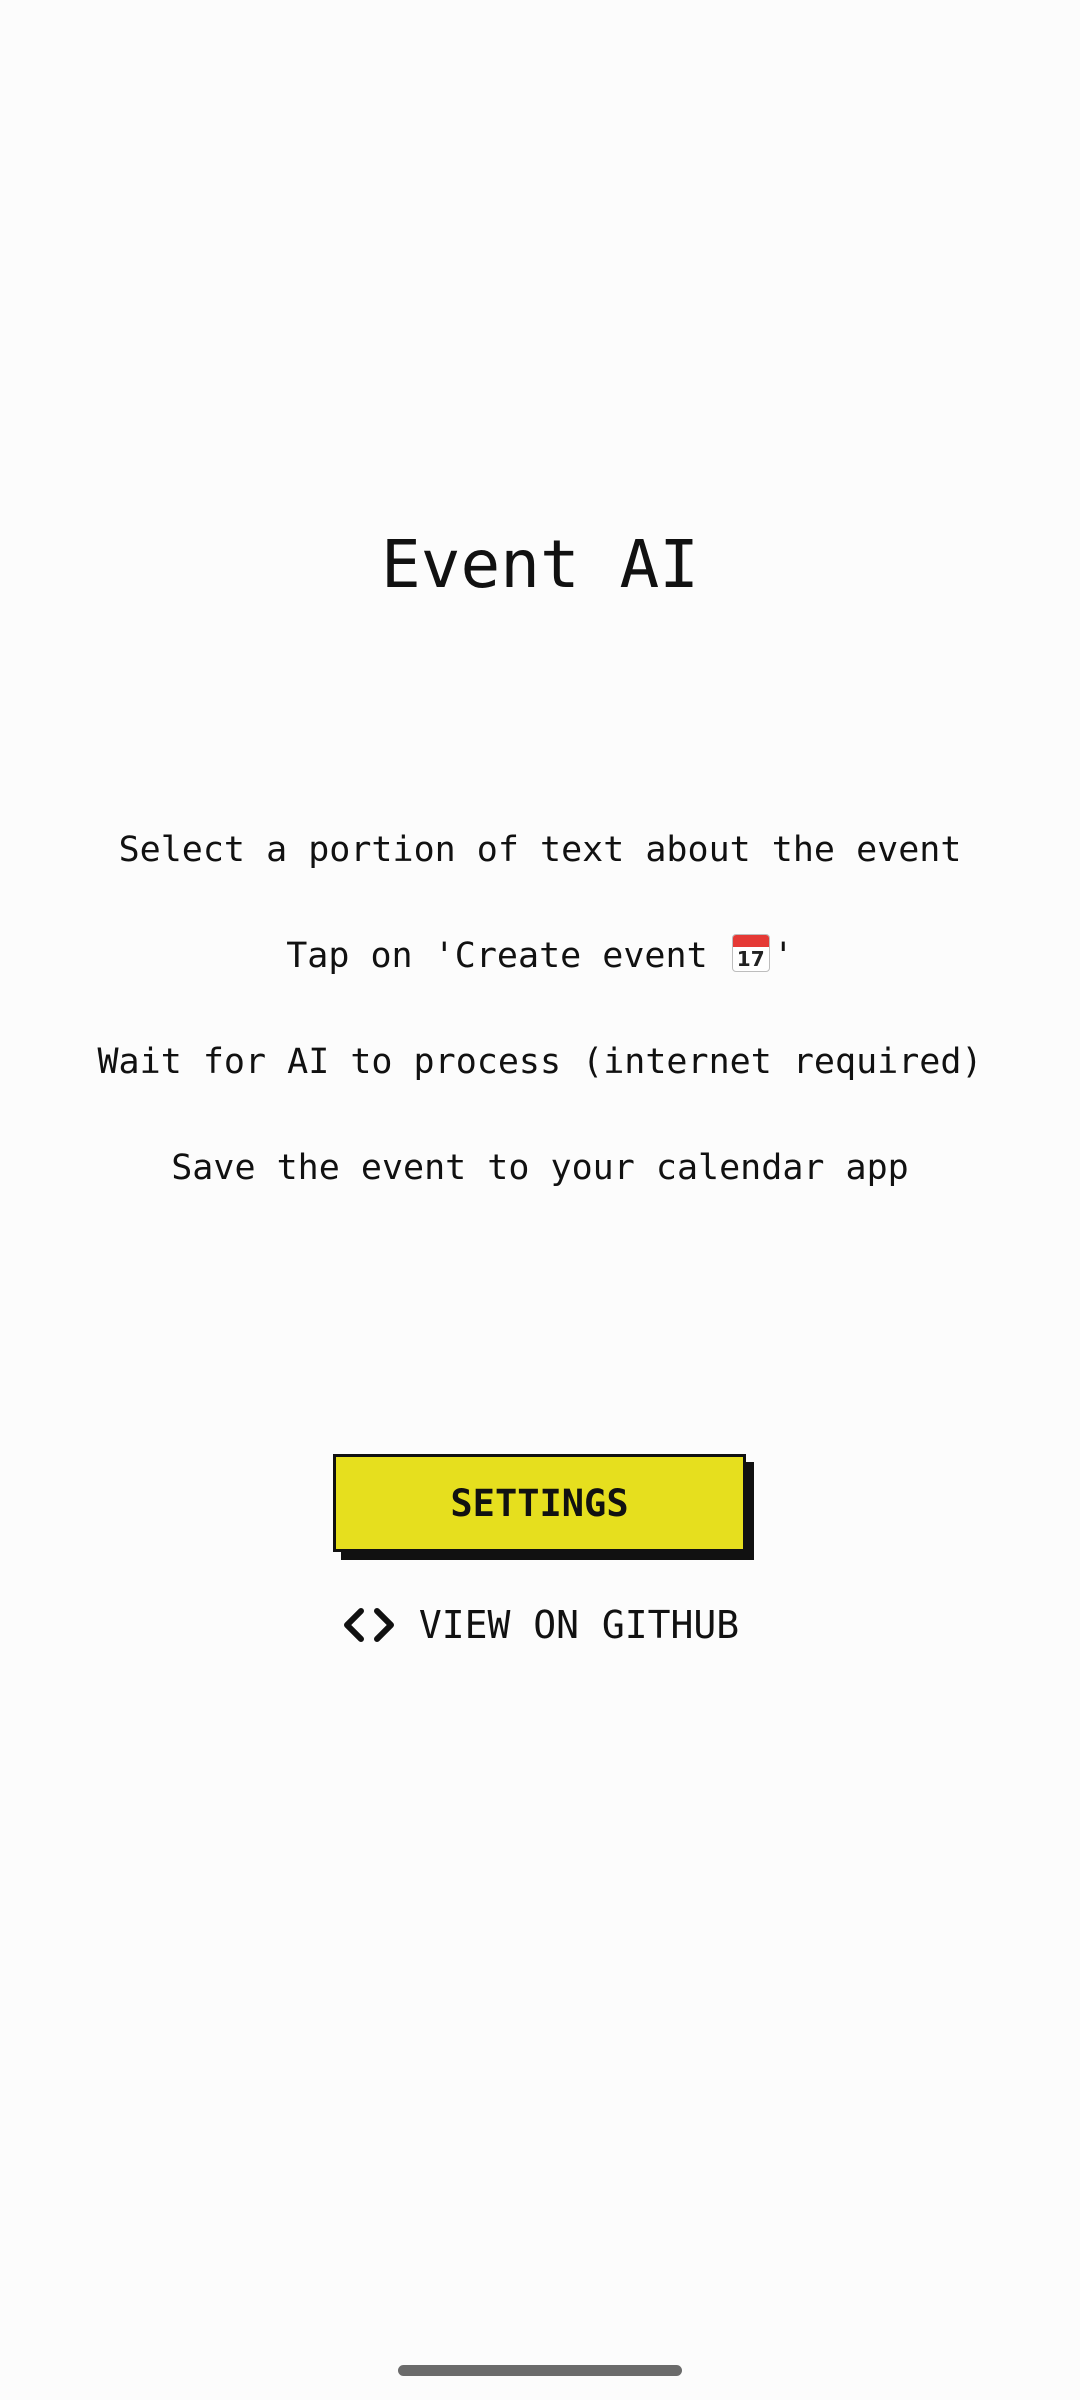 This screenshot has width=1080, height=2400. Describe the element at coordinates (540, 1168) in the screenshot. I see `instruction-step-4: Save the event to your calendar app` at that location.